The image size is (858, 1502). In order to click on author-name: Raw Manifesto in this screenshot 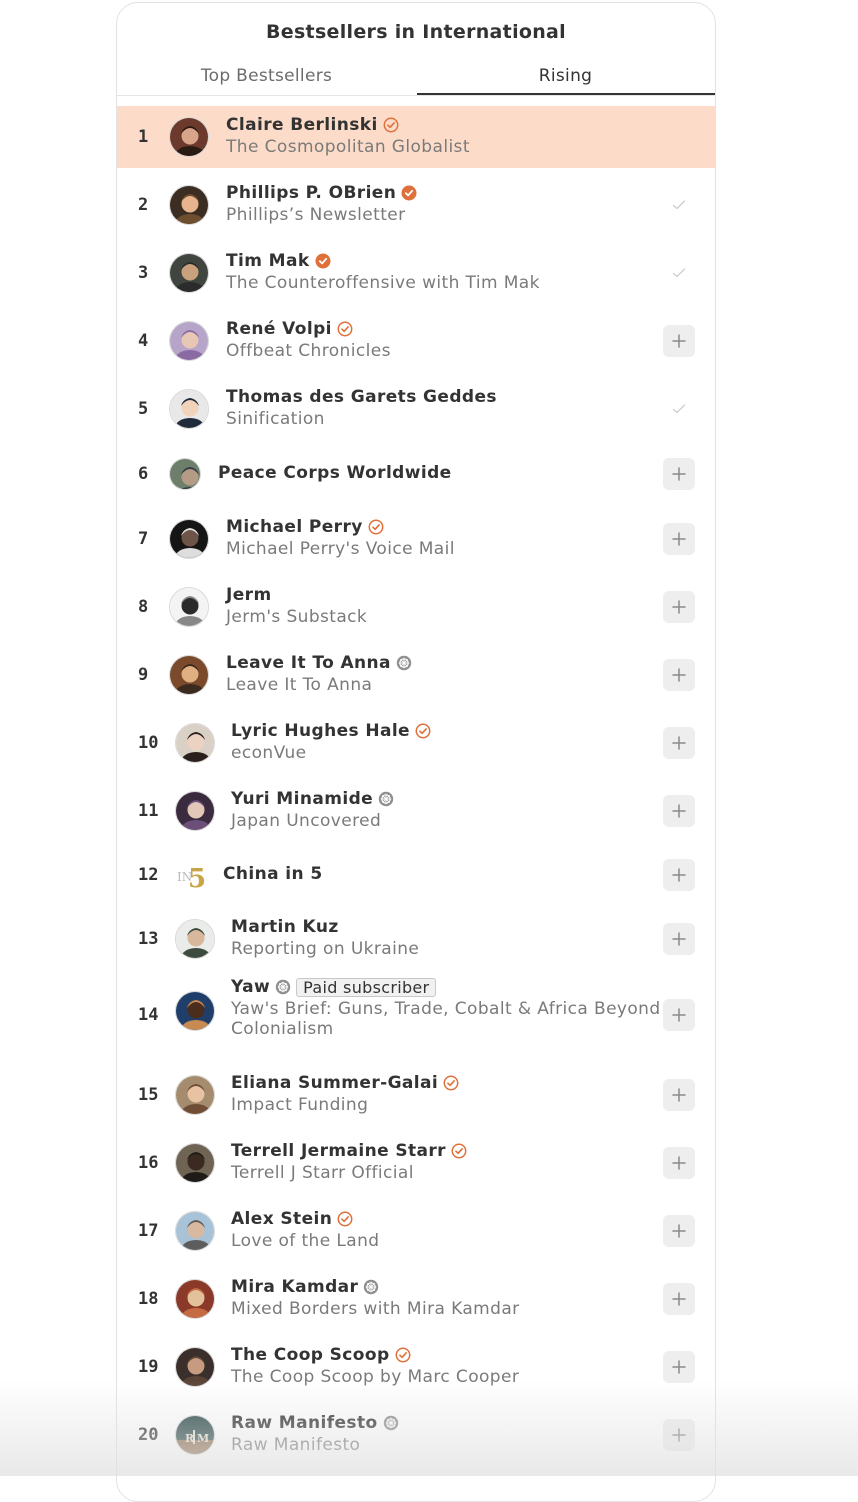, I will do `click(304, 1423)`.